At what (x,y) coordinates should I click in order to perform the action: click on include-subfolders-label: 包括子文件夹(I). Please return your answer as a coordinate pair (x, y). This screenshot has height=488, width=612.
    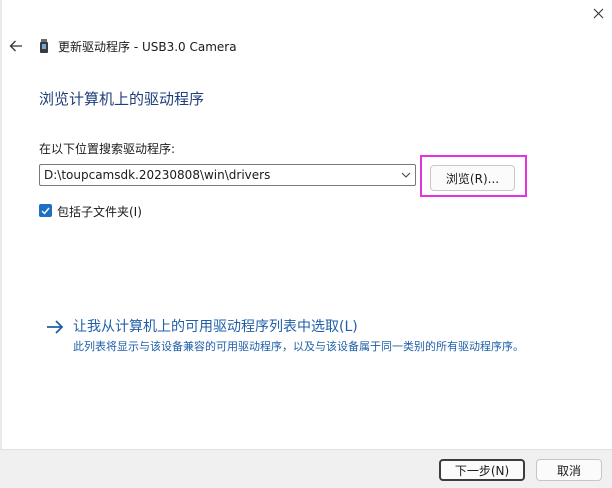
    Looking at the image, I should click on (99, 211).